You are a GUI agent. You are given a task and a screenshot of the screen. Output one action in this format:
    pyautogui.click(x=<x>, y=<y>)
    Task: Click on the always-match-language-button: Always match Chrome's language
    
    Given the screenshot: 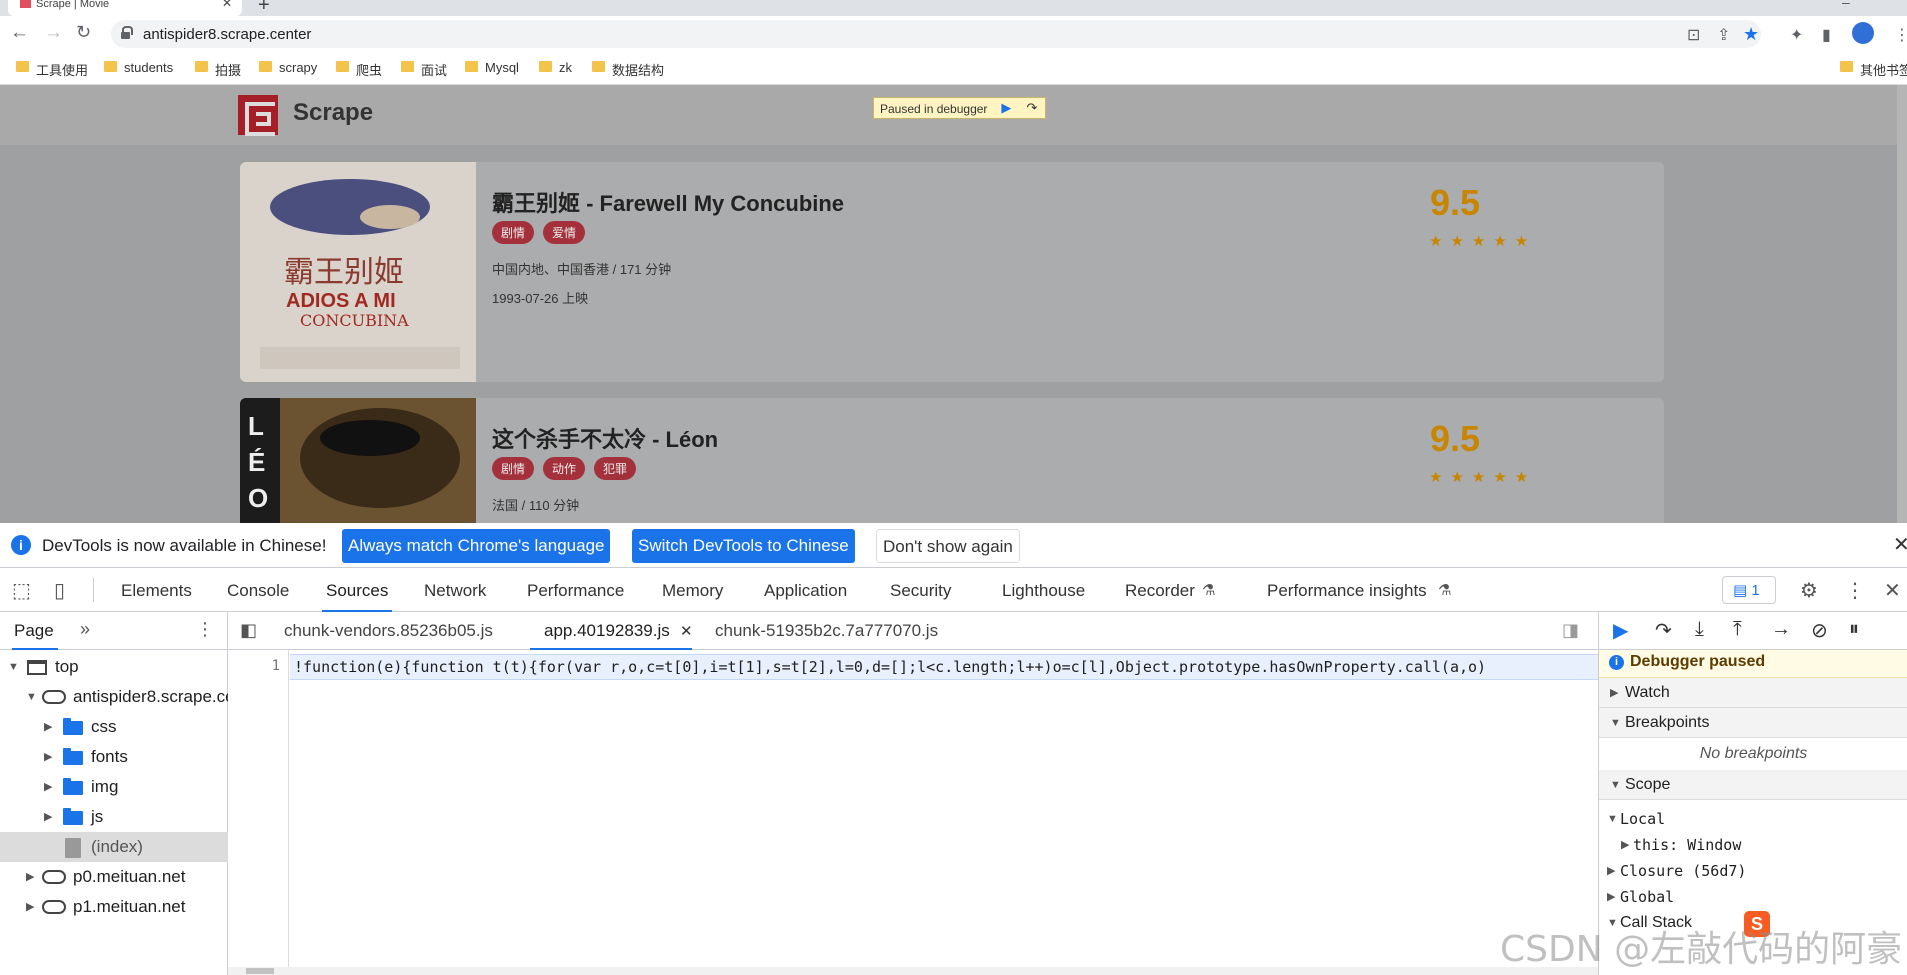 What is the action you would take?
    pyautogui.click(x=476, y=546)
    